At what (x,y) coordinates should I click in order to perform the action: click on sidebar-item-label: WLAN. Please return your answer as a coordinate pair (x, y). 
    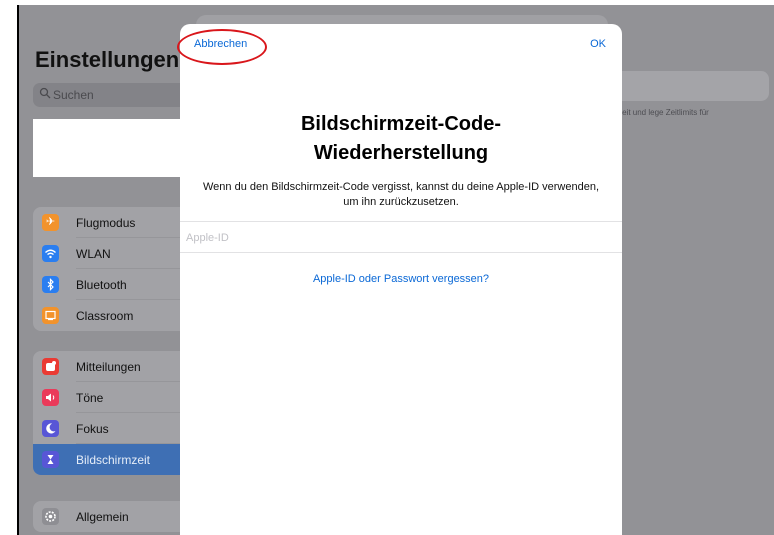
    Looking at the image, I should click on (93, 254).